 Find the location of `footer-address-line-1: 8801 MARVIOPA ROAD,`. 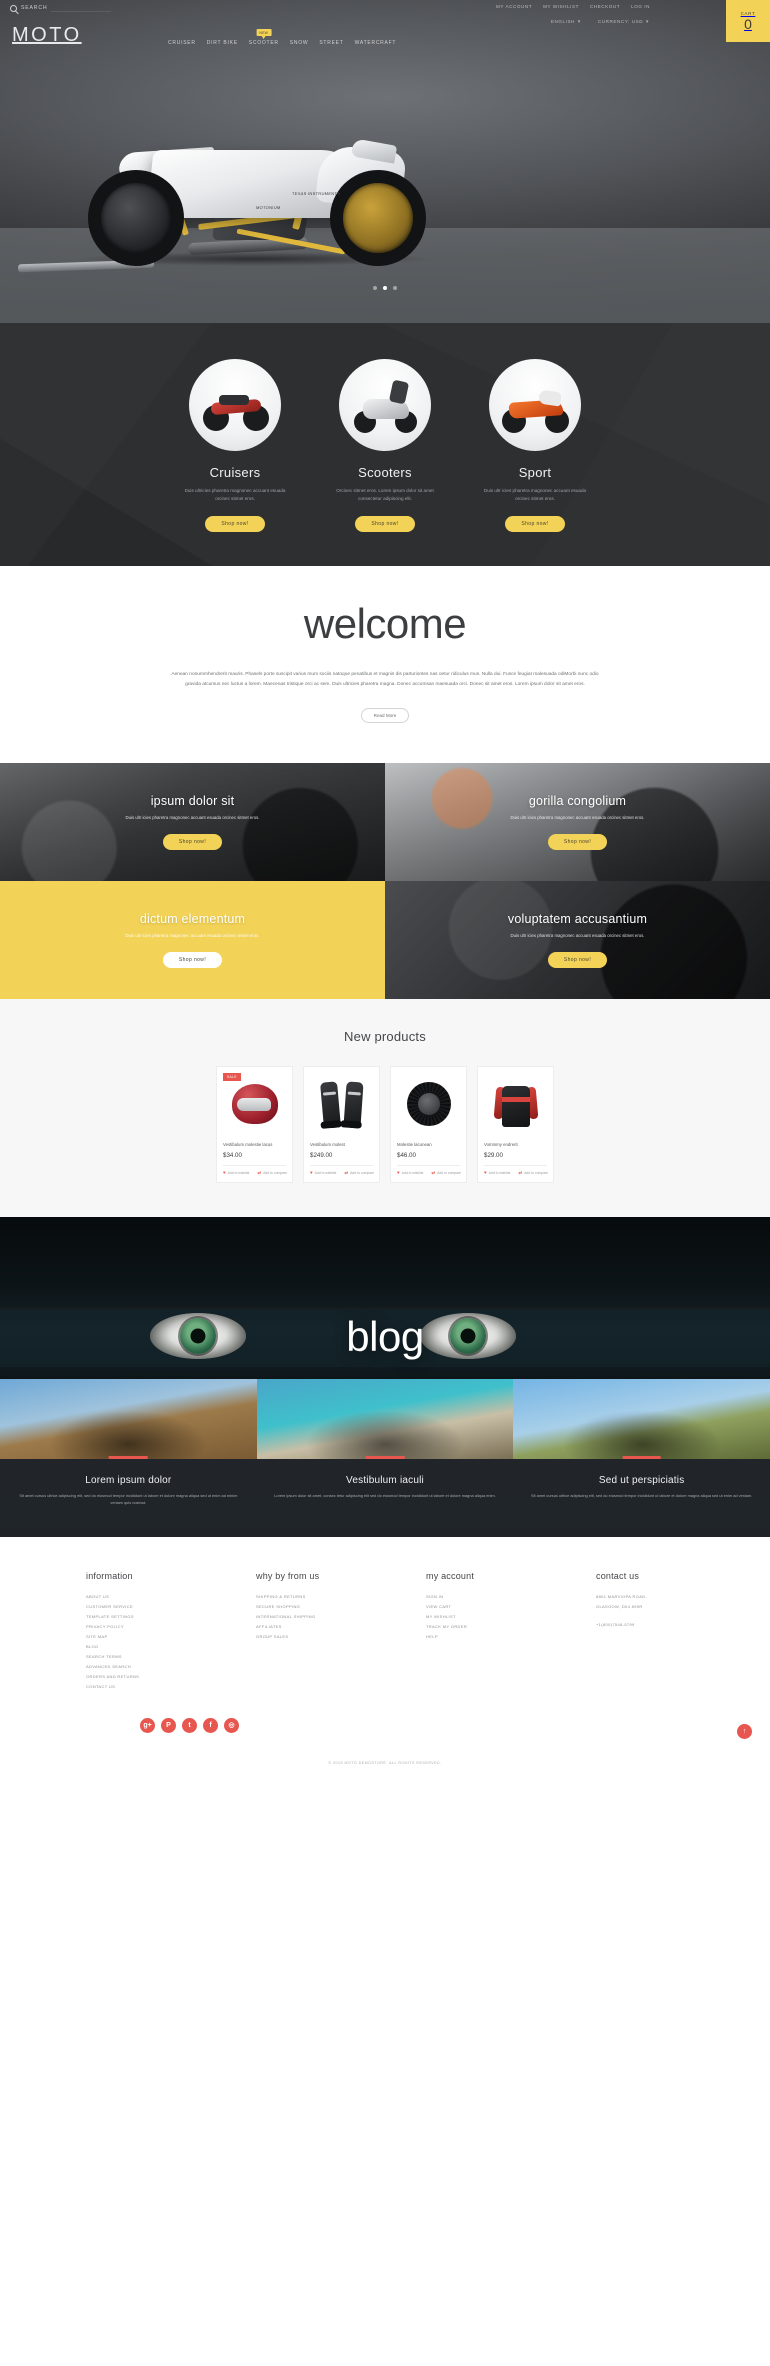

footer-address-line-1: 8801 MARVIOPA ROAD, is located at coordinates (621, 1596).